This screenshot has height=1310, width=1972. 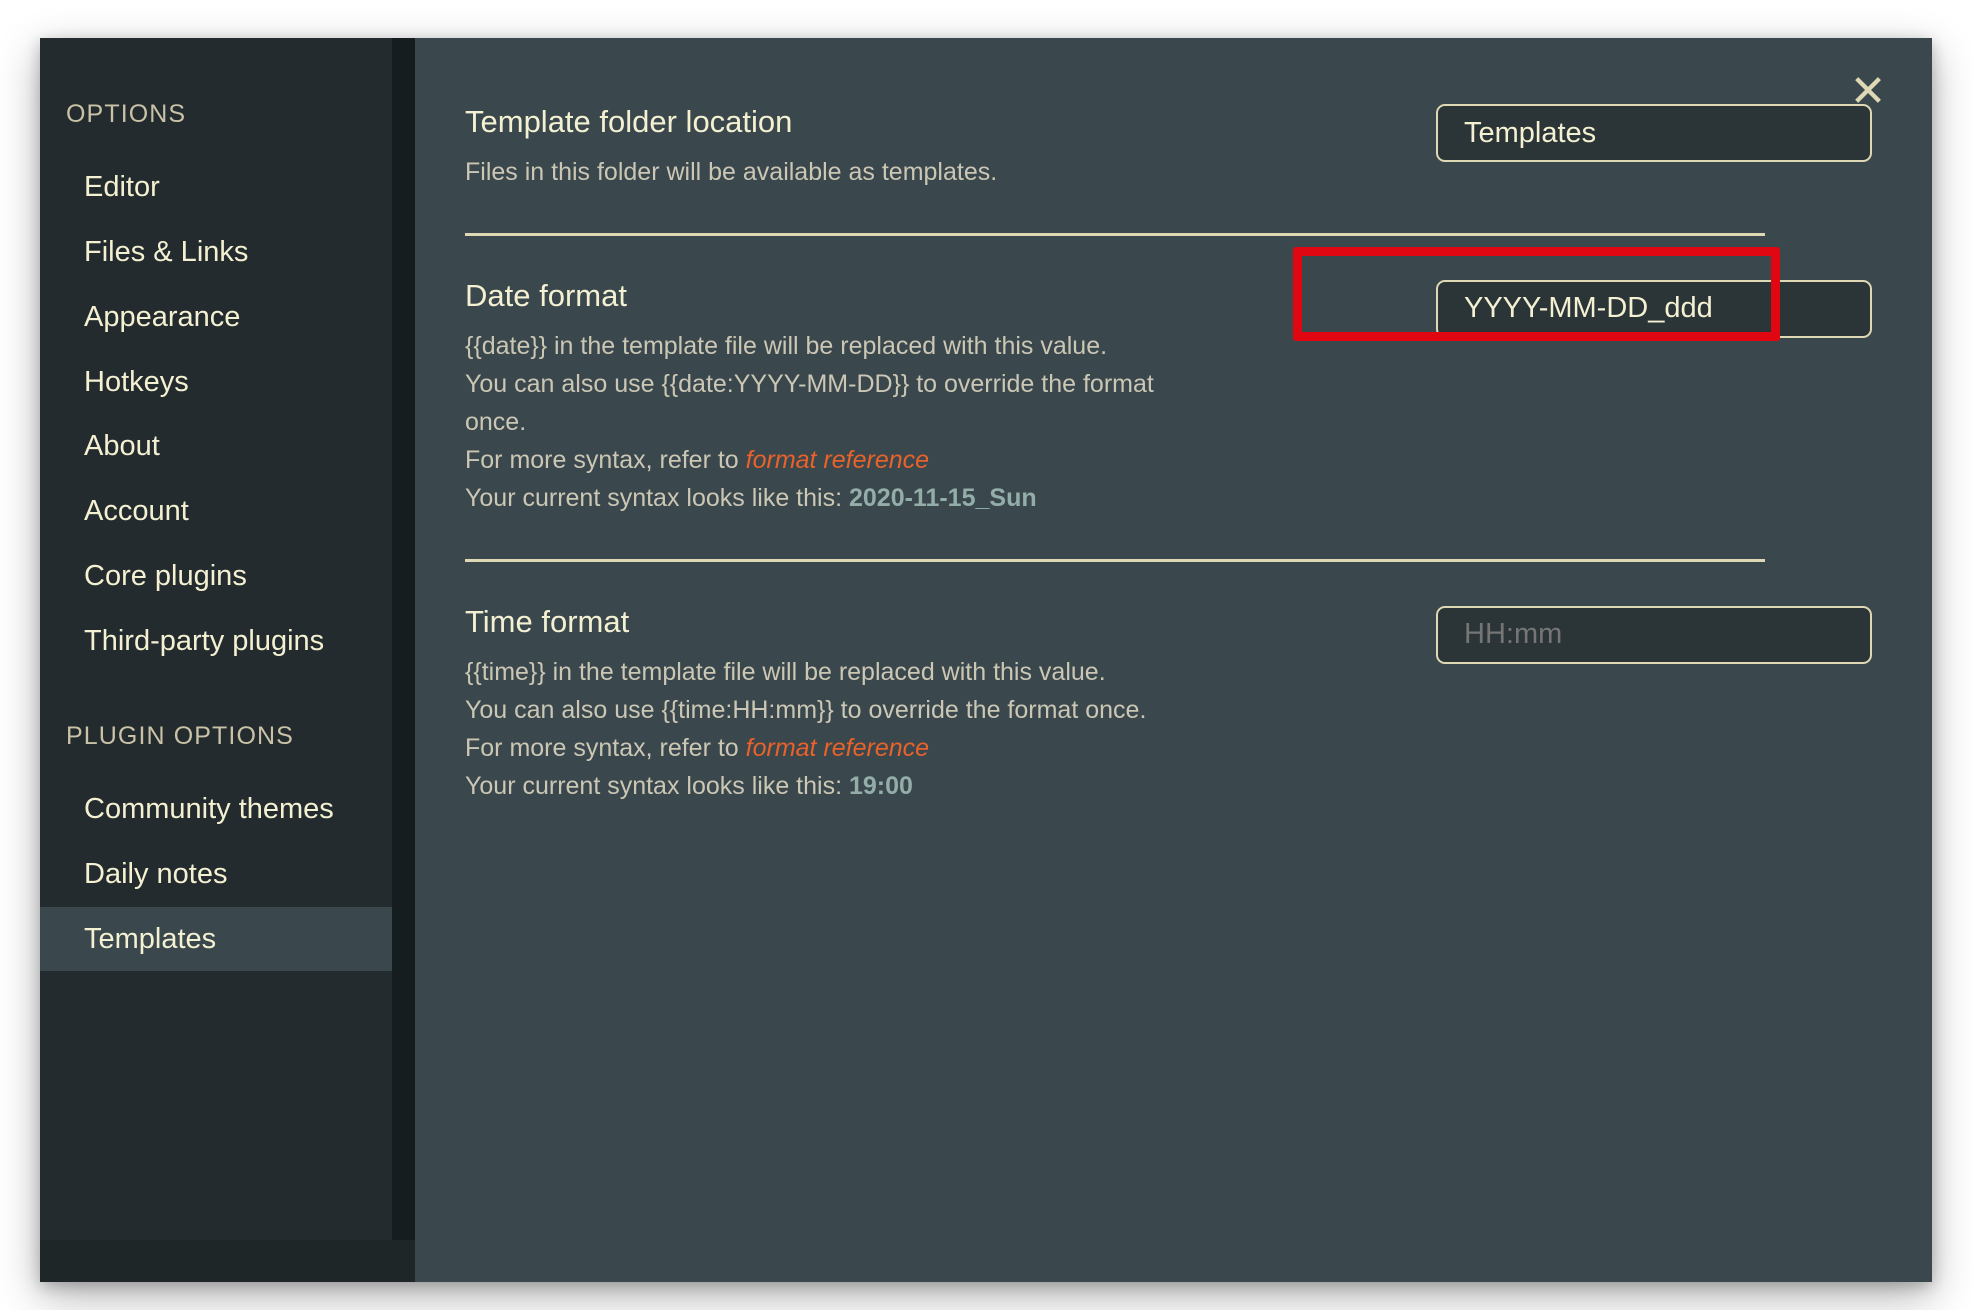 I want to click on sidebar-item-daily-notes: Daily notes, so click(x=216, y=874).